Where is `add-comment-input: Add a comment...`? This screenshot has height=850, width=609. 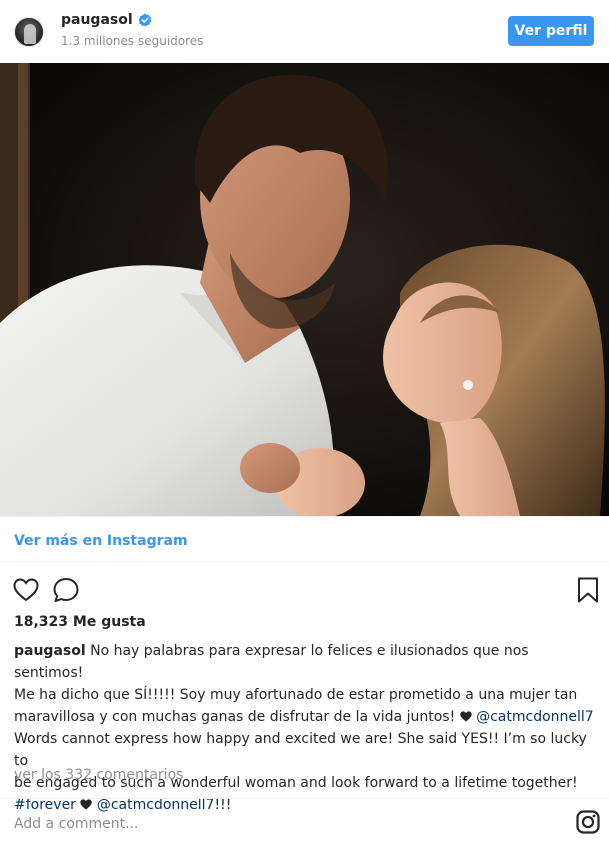
add-comment-input: Add a comment... is located at coordinates (76, 824).